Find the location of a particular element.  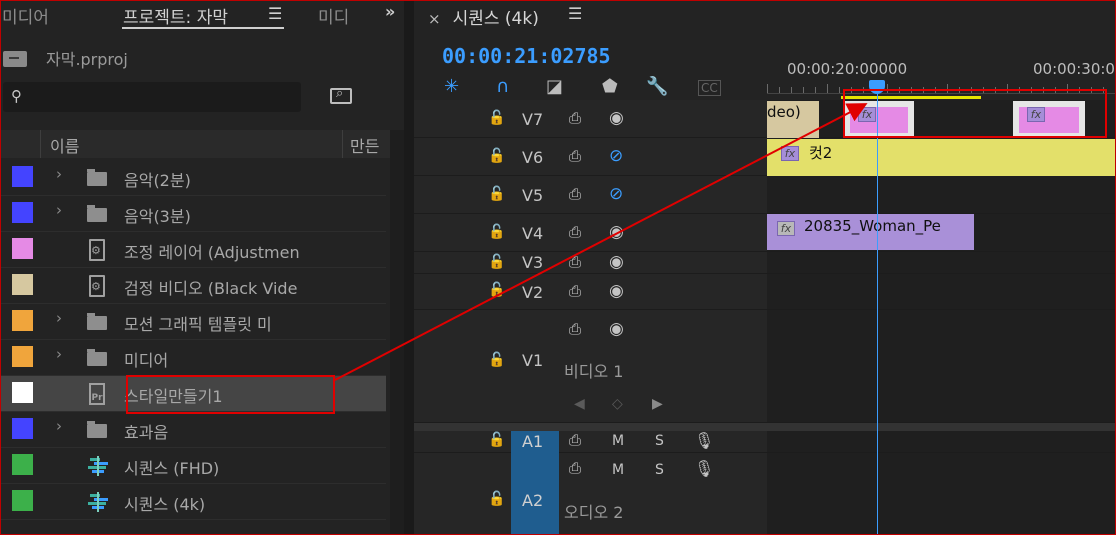

track-area-a1 is located at coordinates (941, 442).